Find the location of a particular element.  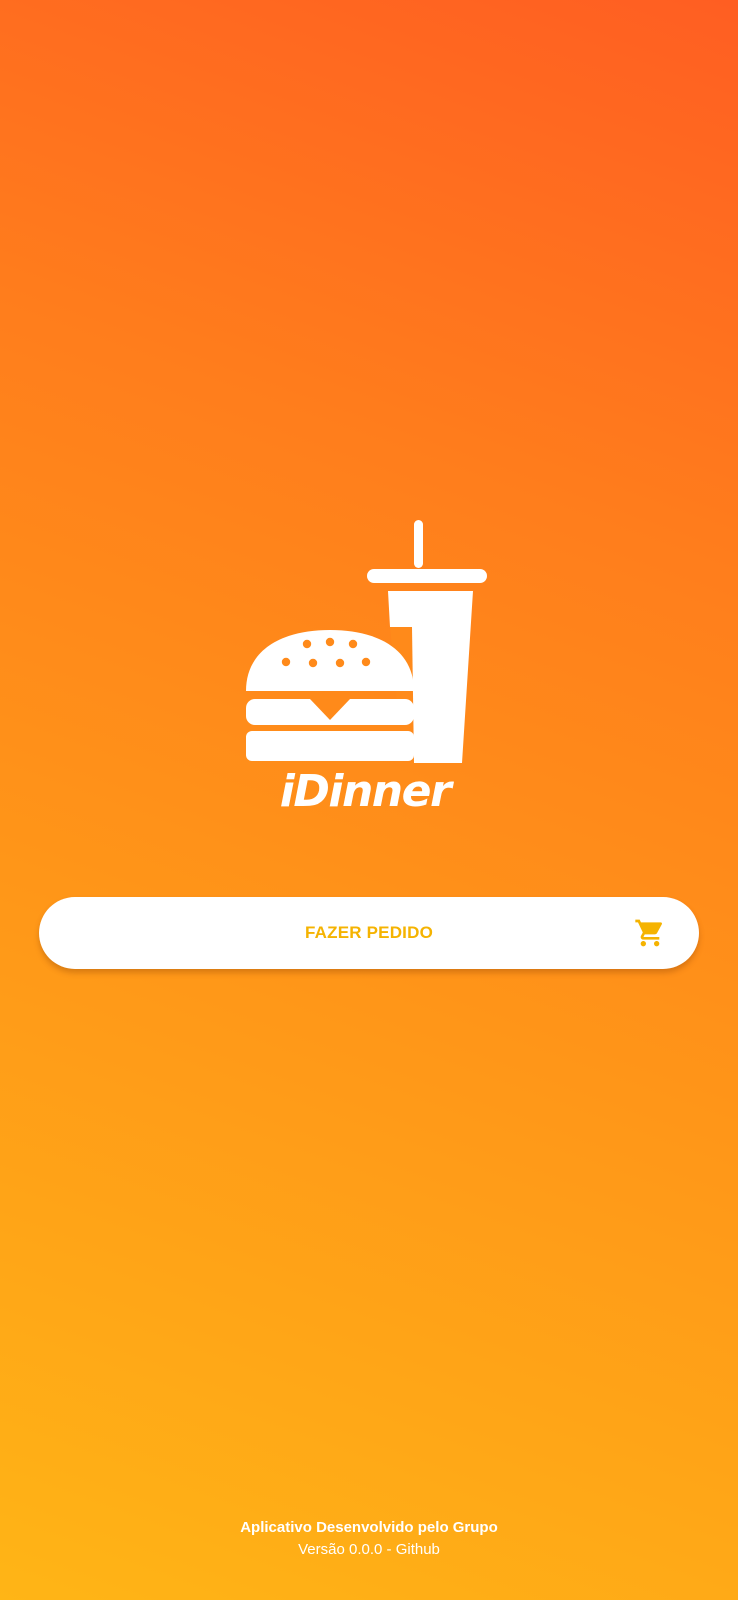

make-order-button-label: FAZER PEDIDO is located at coordinates (369, 932).